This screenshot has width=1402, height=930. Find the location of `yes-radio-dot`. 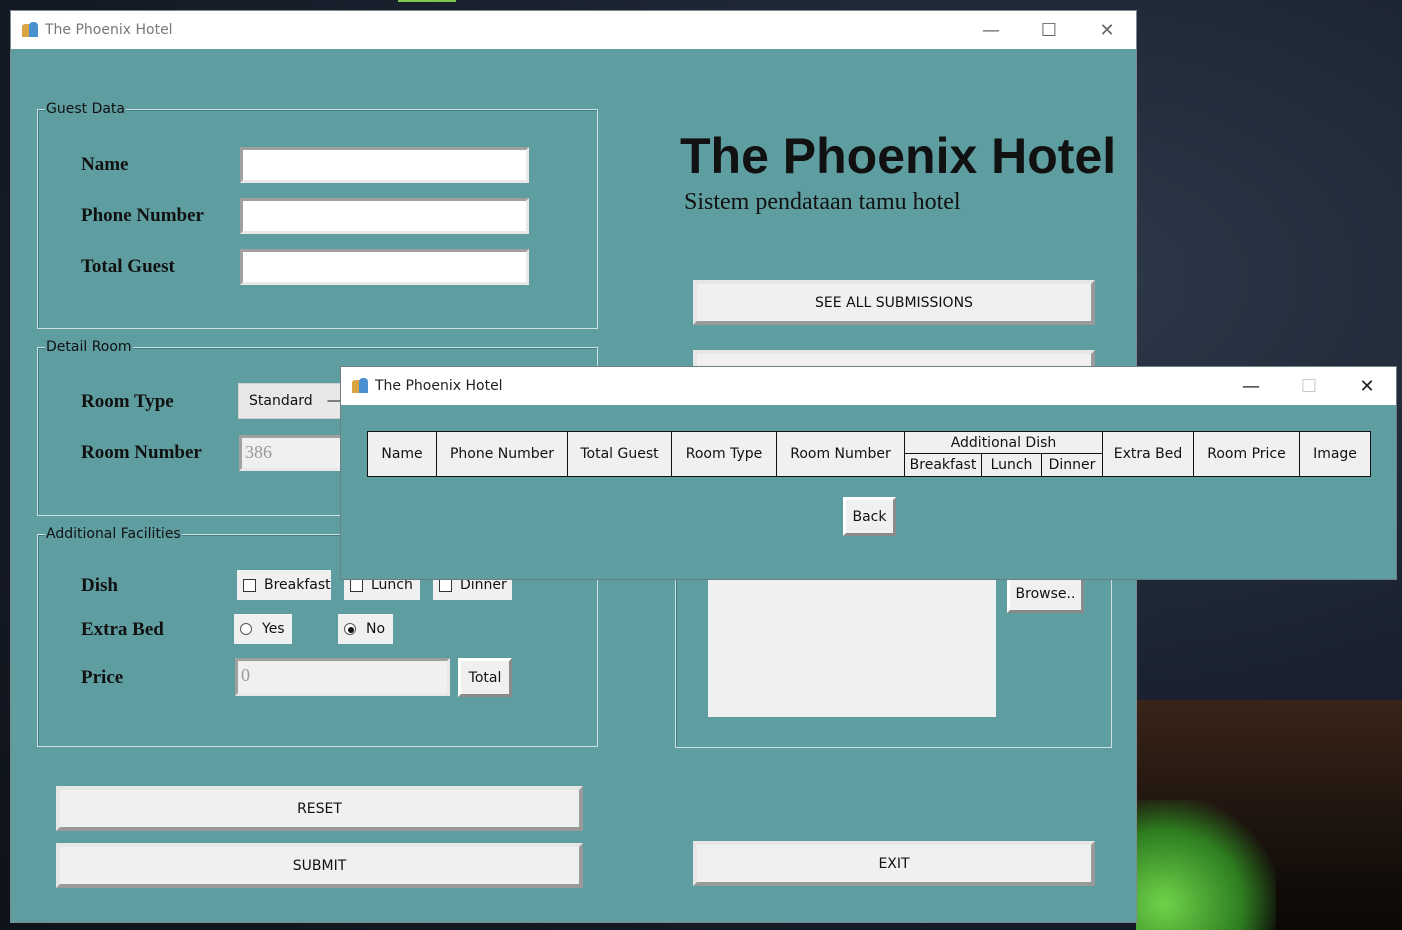

yes-radio-dot is located at coordinates (246, 629).